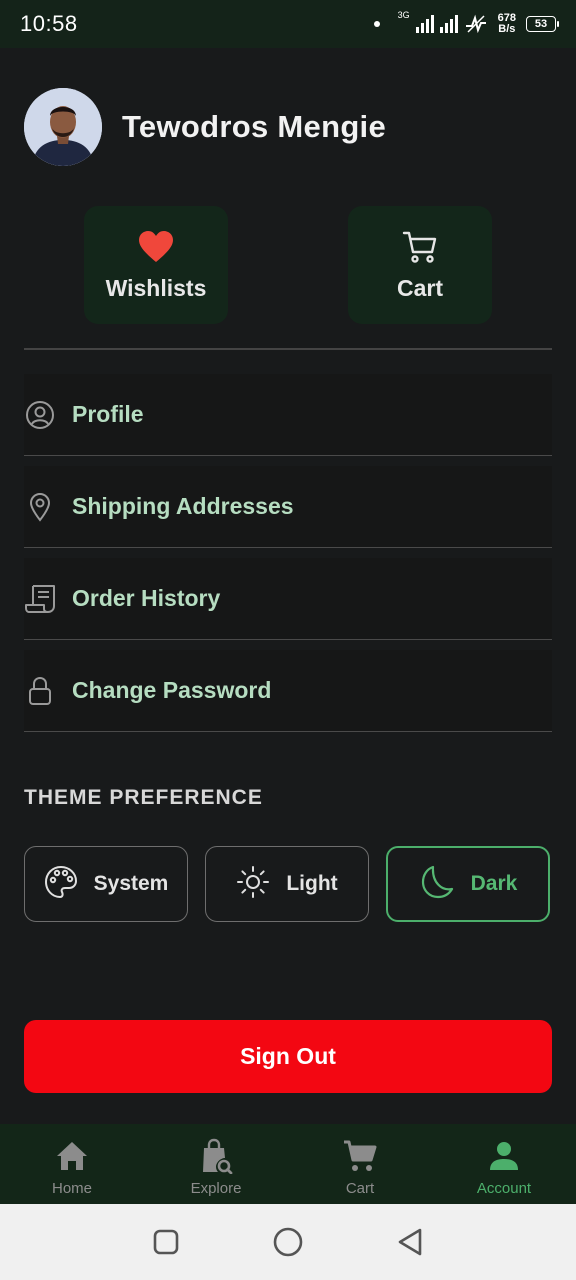 Image resolution: width=576 pixels, height=1280 pixels. I want to click on theme-label-light: Light, so click(312, 883).